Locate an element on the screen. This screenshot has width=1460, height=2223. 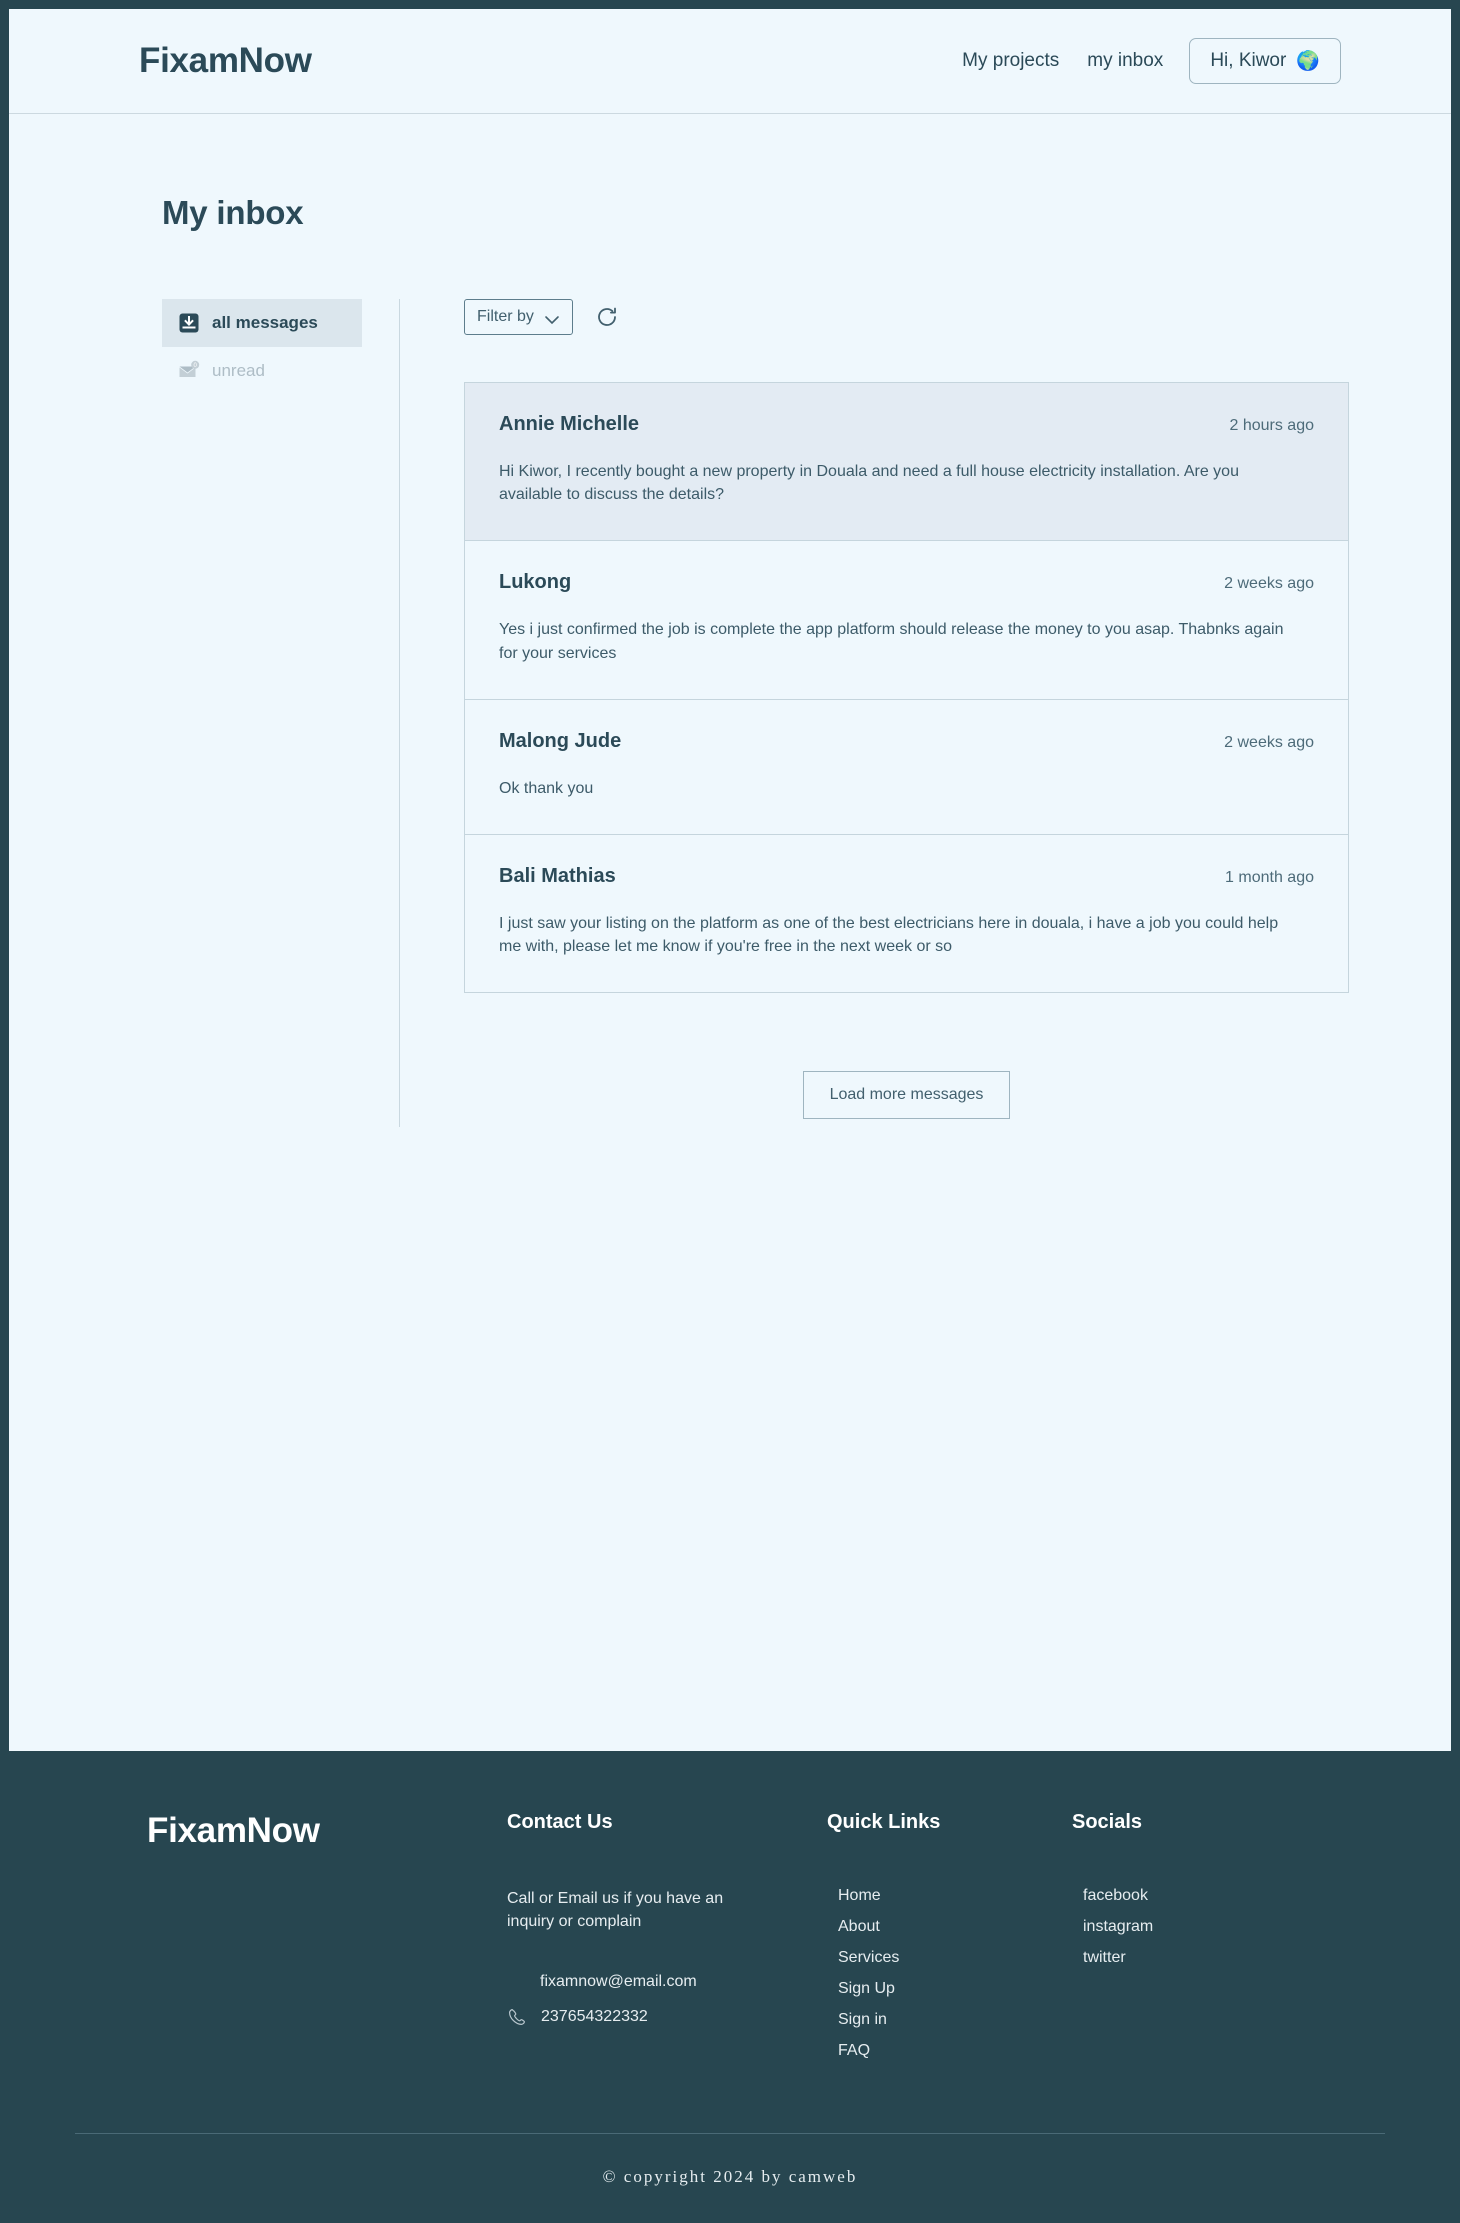
footer-contact-heading: Contact Us is located at coordinates (560, 1822).